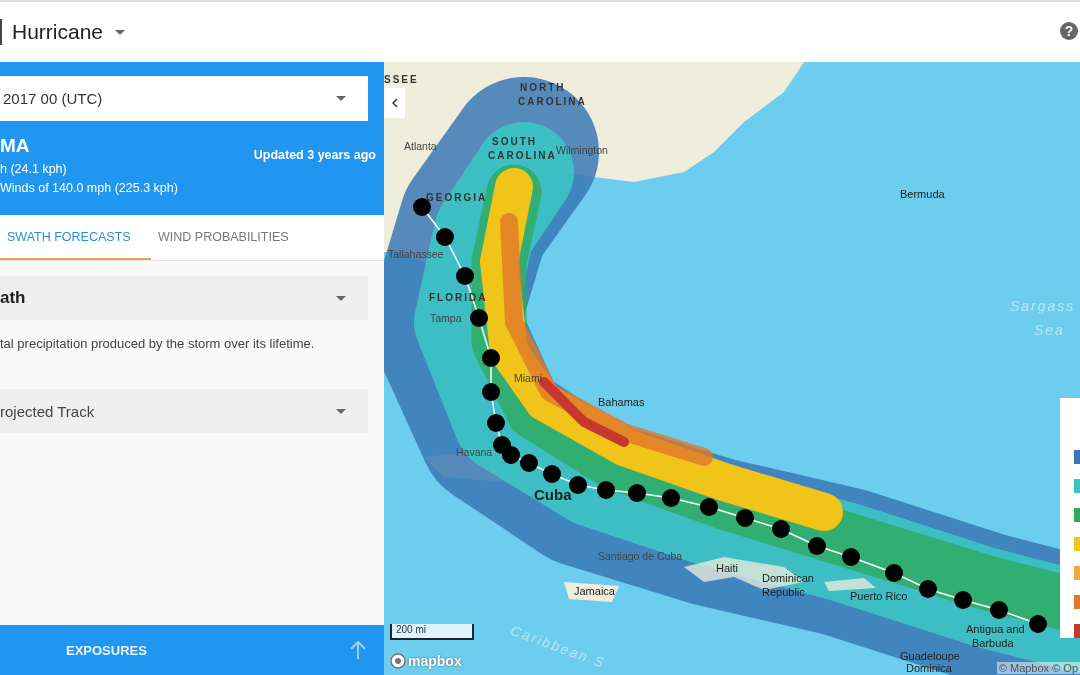 The height and width of the screenshot is (675, 1080). Describe the element at coordinates (34, 169) in the screenshot. I see `storm-speed: h (24.1 kph)` at that location.